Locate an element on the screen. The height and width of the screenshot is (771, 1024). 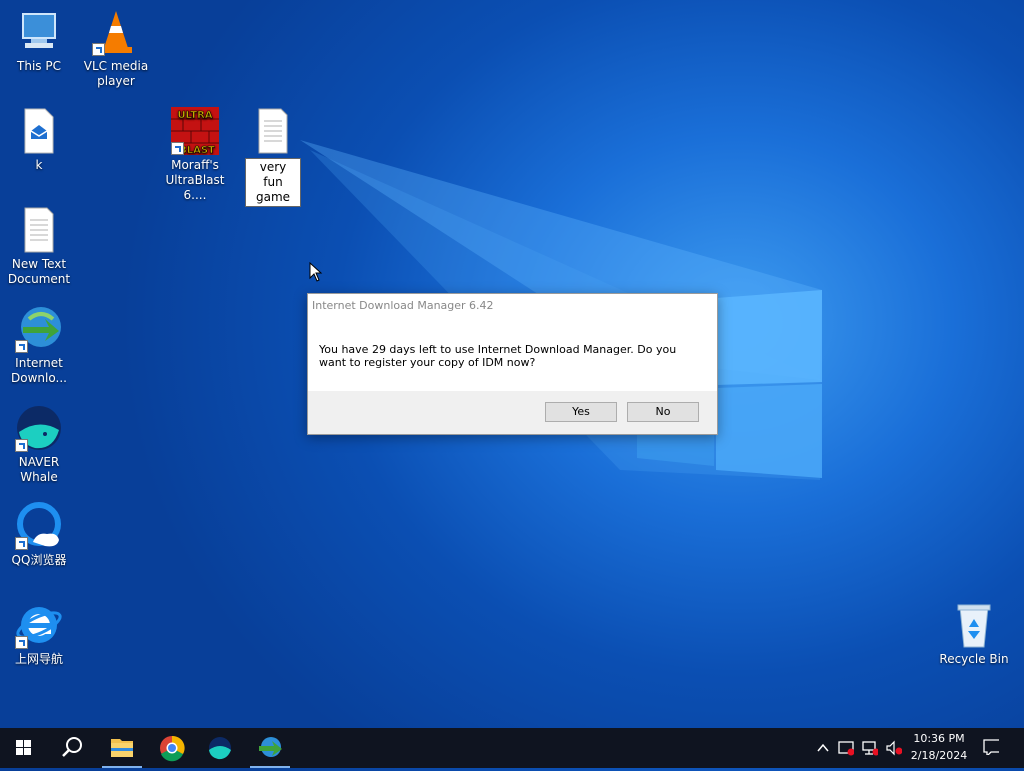
start-button is located at coordinates (24, 748).